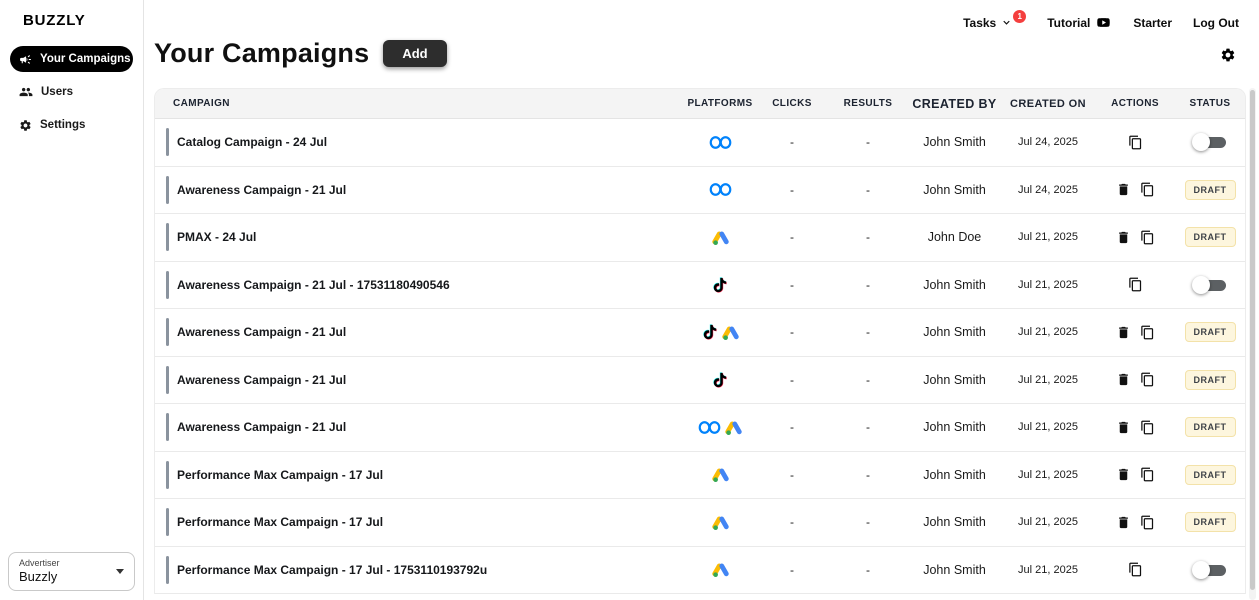 Image resolution: width=1259 pixels, height=600 pixels. I want to click on megaphone-icon, so click(25, 59).